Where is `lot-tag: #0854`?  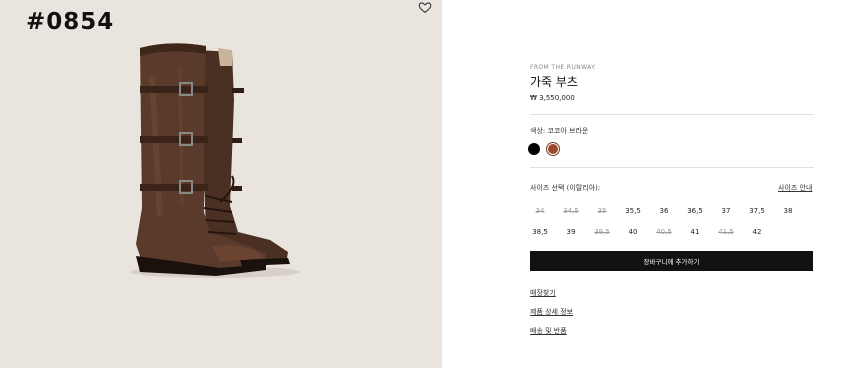 lot-tag: #0854 is located at coordinates (70, 22).